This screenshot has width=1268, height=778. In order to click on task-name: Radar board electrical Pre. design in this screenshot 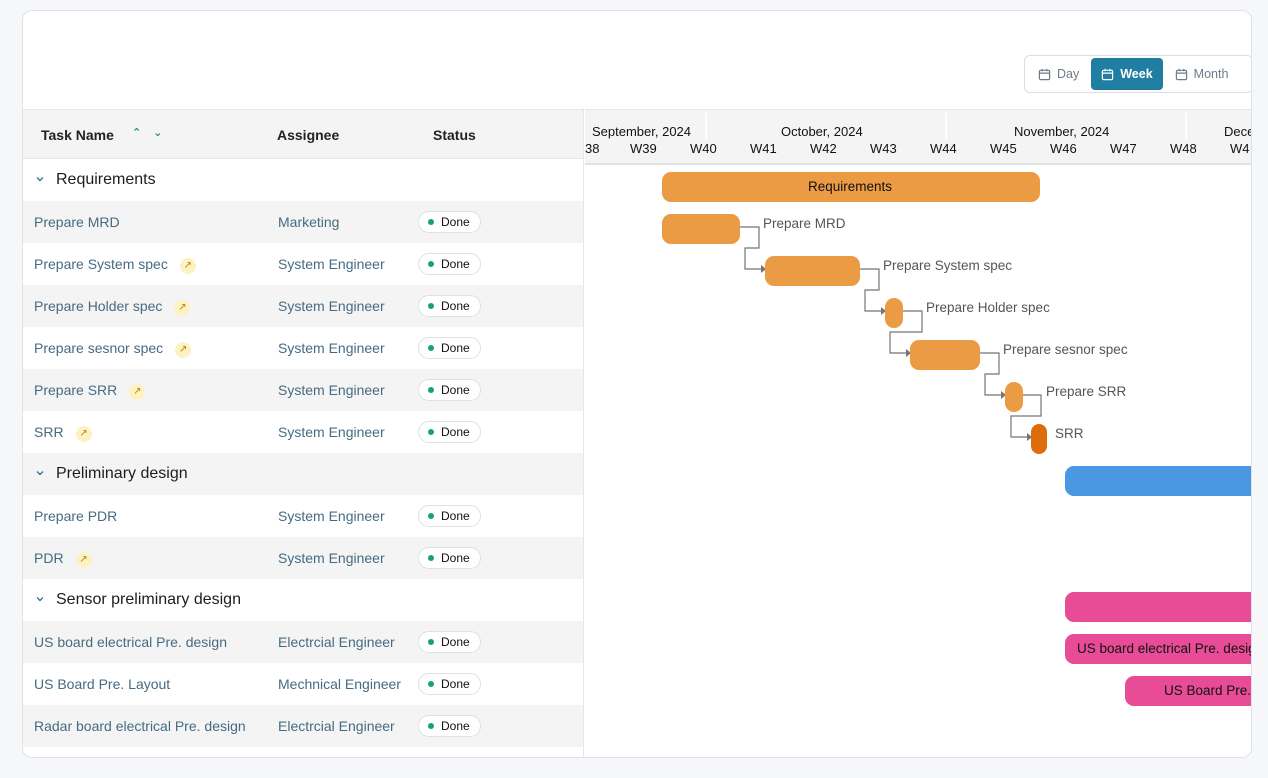, I will do `click(140, 726)`.